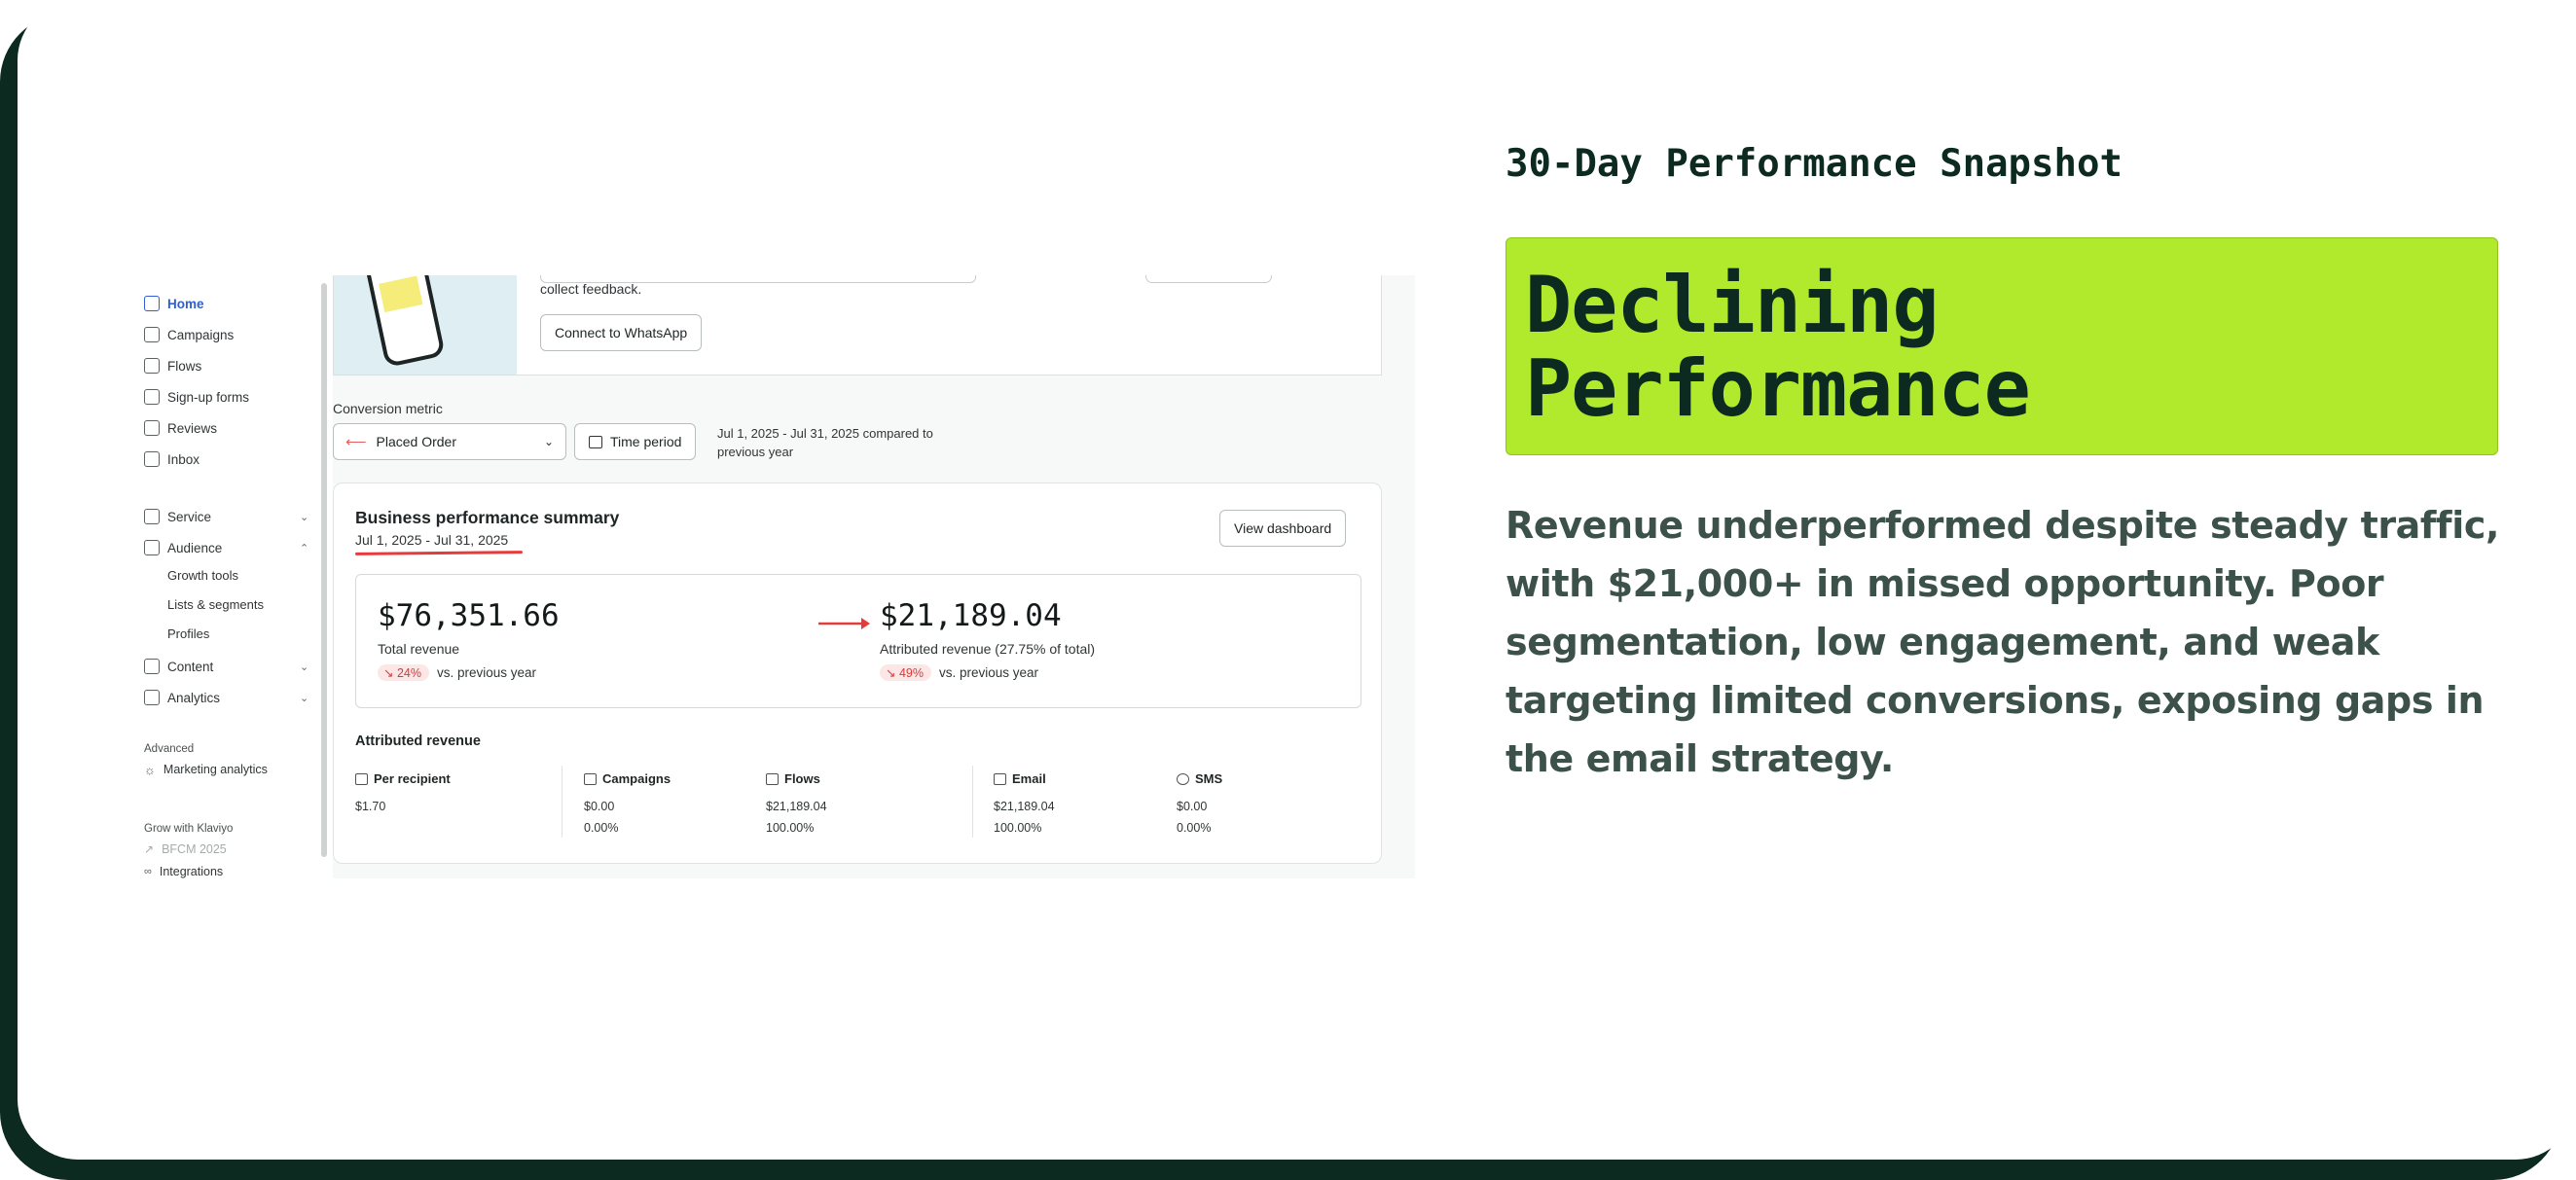 The image size is (2576, 1180). I want to click on sidebar-item-label: Flows, so click(184, 366).